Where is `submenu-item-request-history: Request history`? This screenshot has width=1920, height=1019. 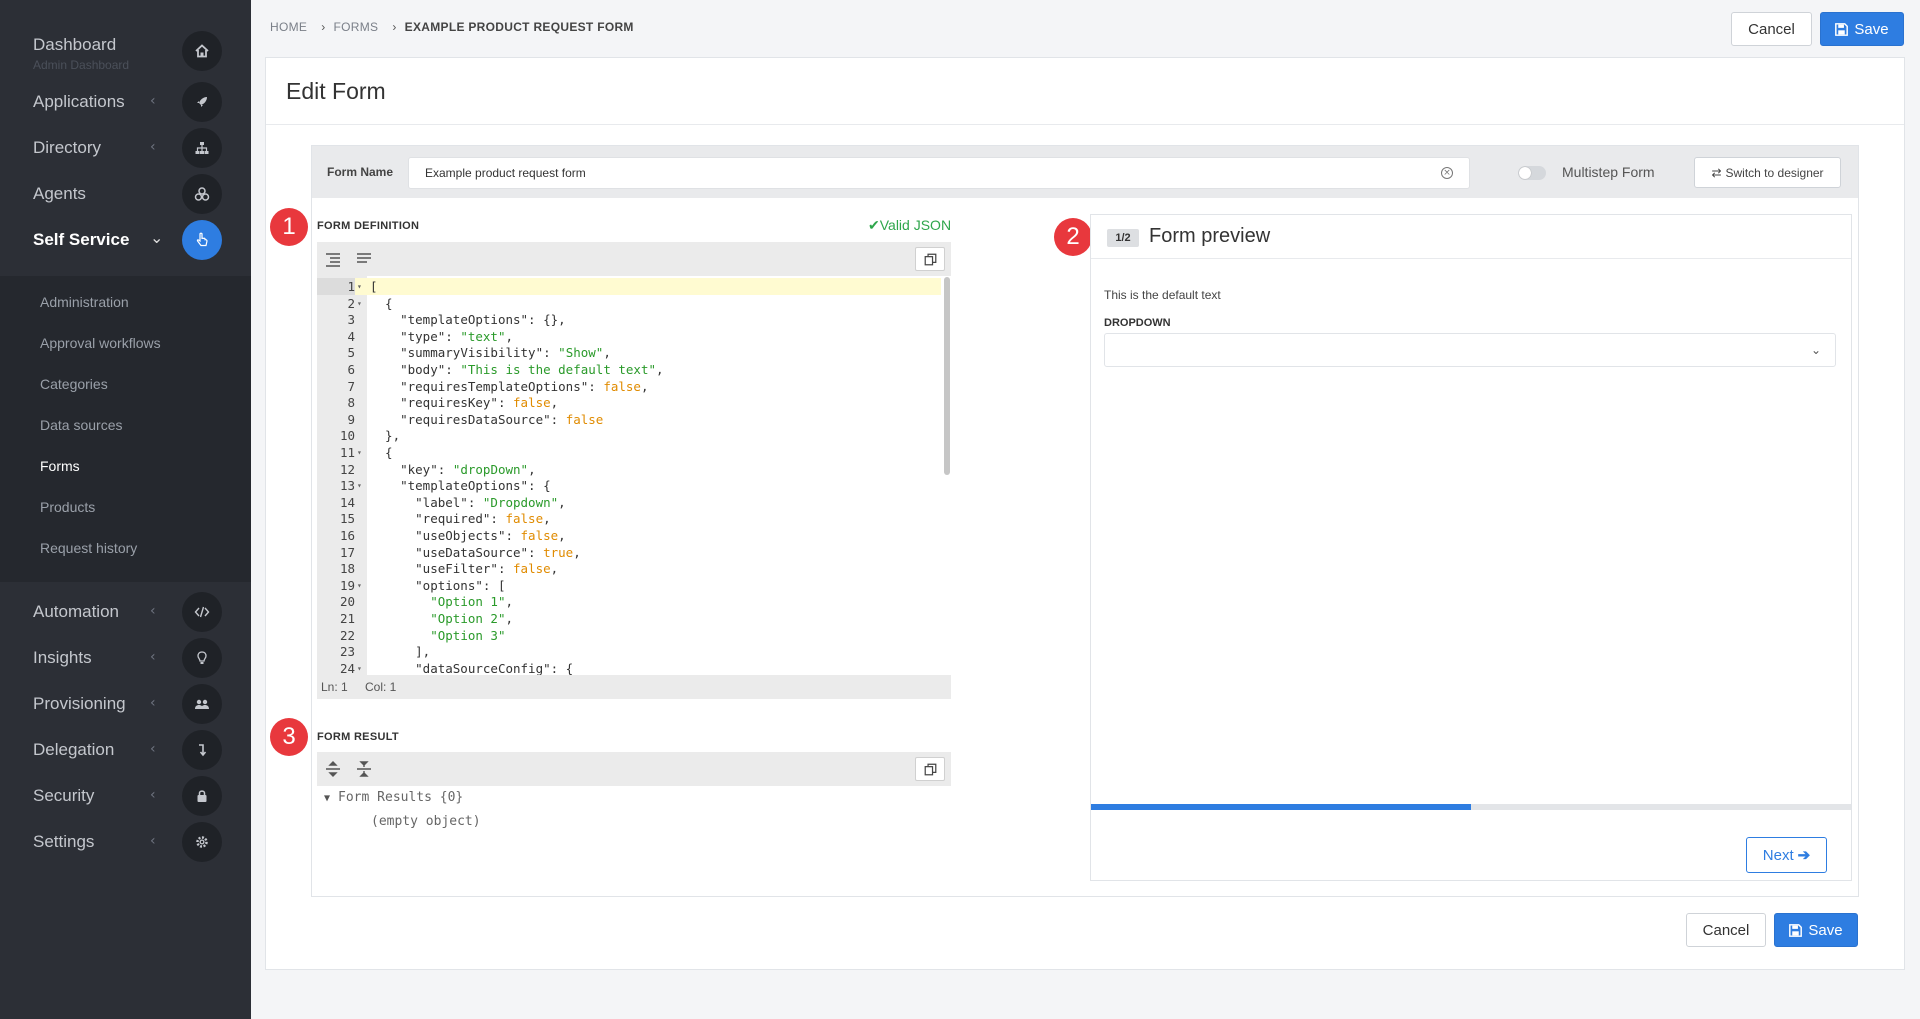 submenu-item-request-history: Request history is located at coordinates (88, 548).